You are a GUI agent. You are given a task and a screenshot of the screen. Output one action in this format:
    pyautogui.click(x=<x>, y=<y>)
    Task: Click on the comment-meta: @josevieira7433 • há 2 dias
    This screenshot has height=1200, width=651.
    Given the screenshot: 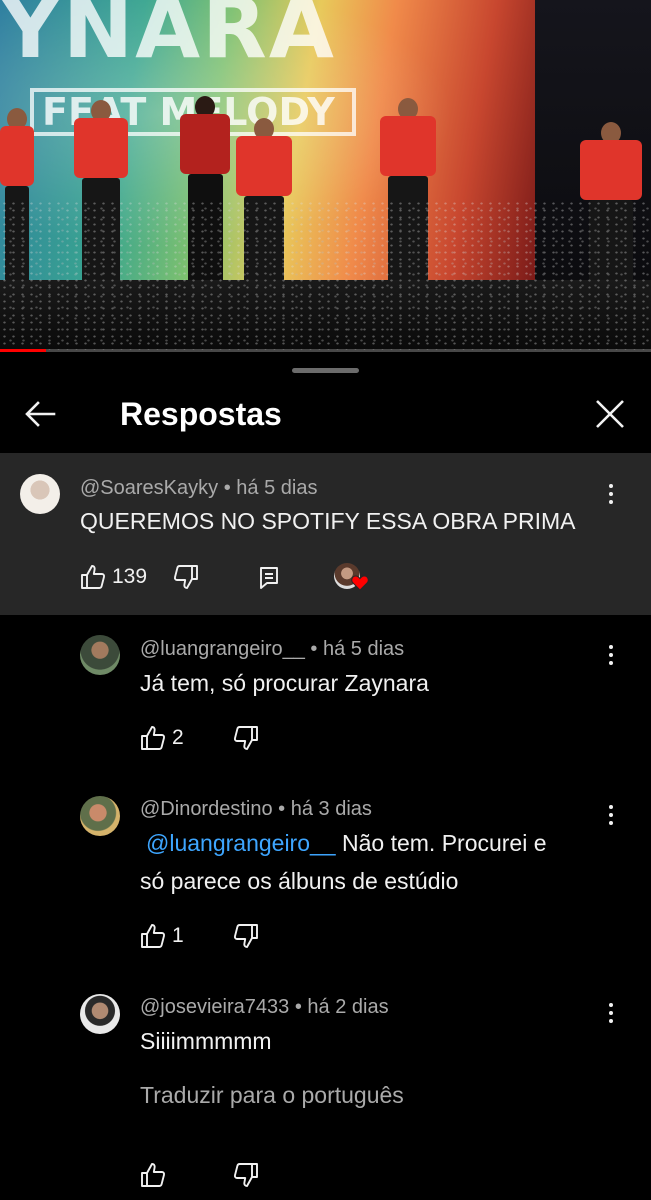 What is the action you would take?
    pyautogui.click(x=264, y=1007)
    